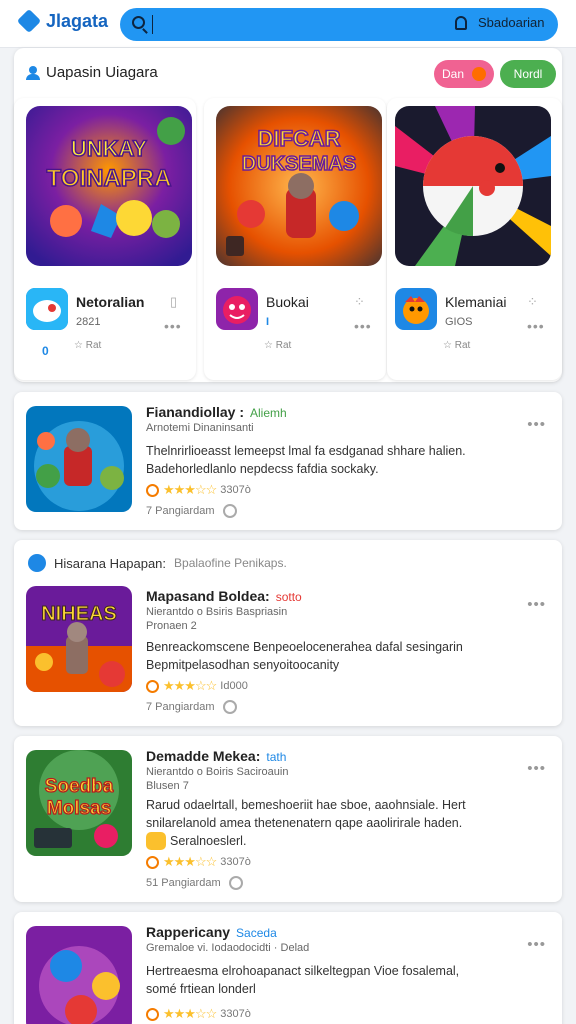 Image resolution: width=576 pixels, height=1024 pixels. What do you see at coordinates (299, 164) in the screenshot?
I see `svg-text: DUKSEMAS` at bounding box center [299, 164].